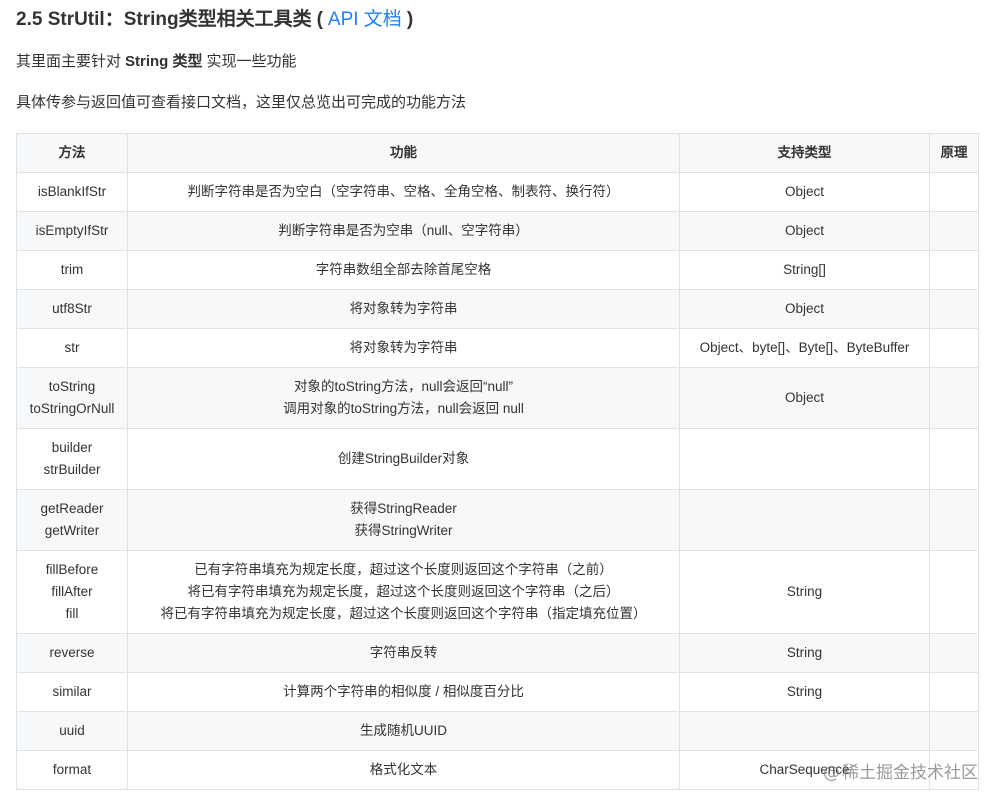  I want to click on method-cell: toString toStringOrNull, so click(72, 398).